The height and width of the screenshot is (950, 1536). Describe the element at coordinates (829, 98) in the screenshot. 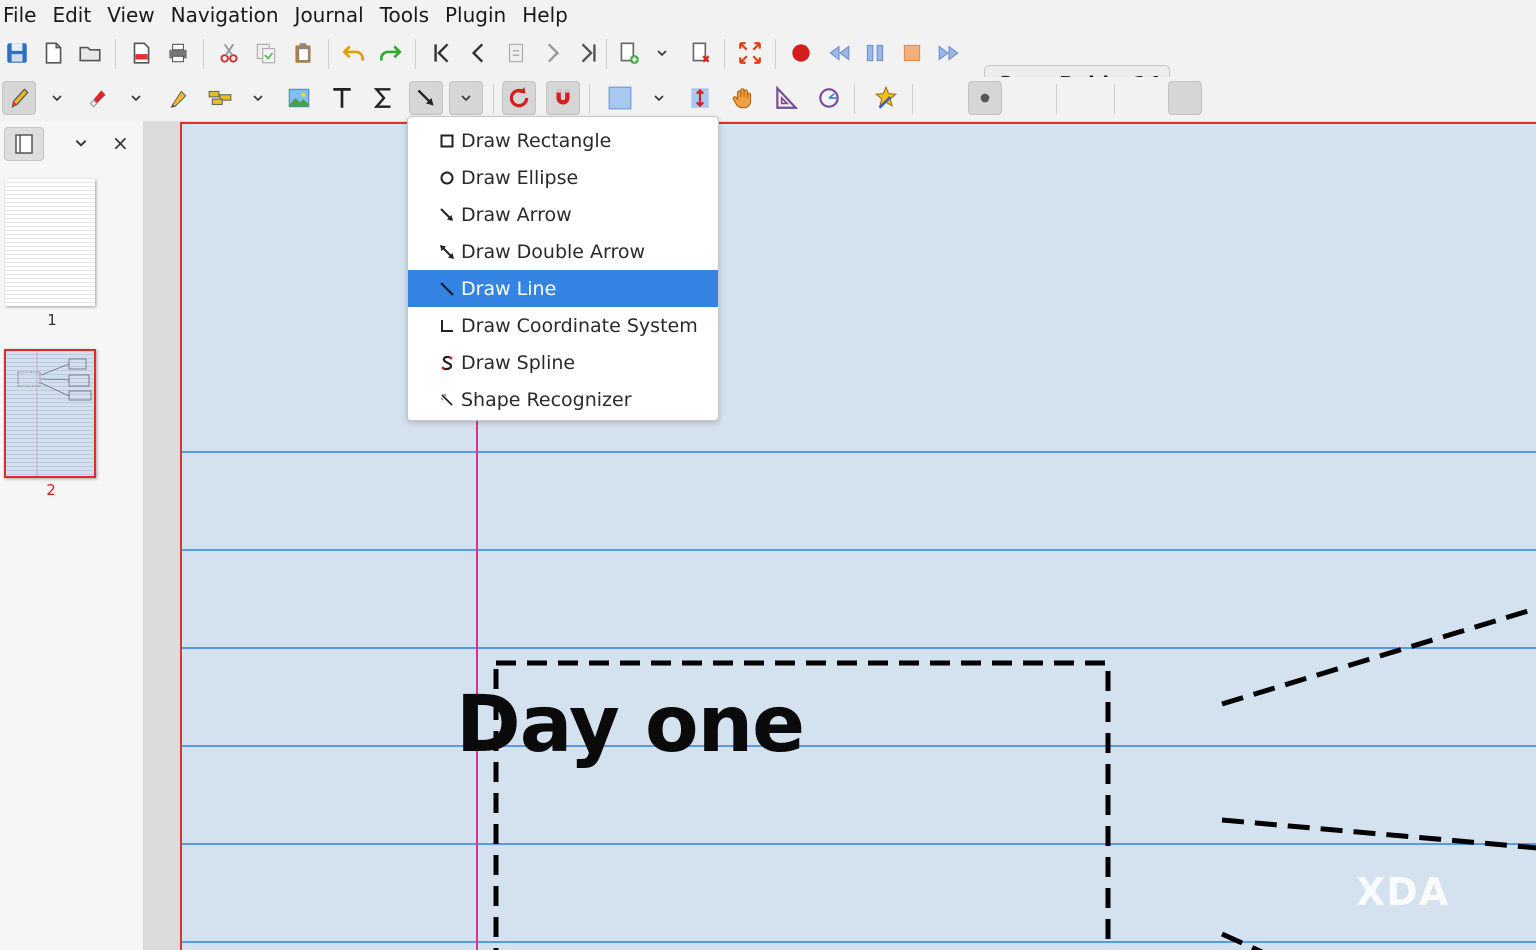

I see `compass-icon` at that location.